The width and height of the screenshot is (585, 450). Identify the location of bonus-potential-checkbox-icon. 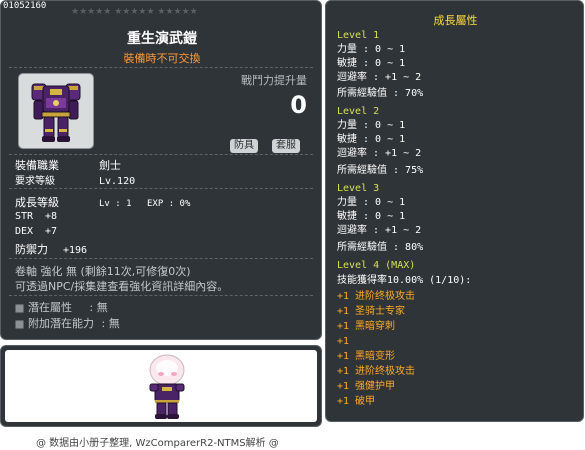
(19, 324).